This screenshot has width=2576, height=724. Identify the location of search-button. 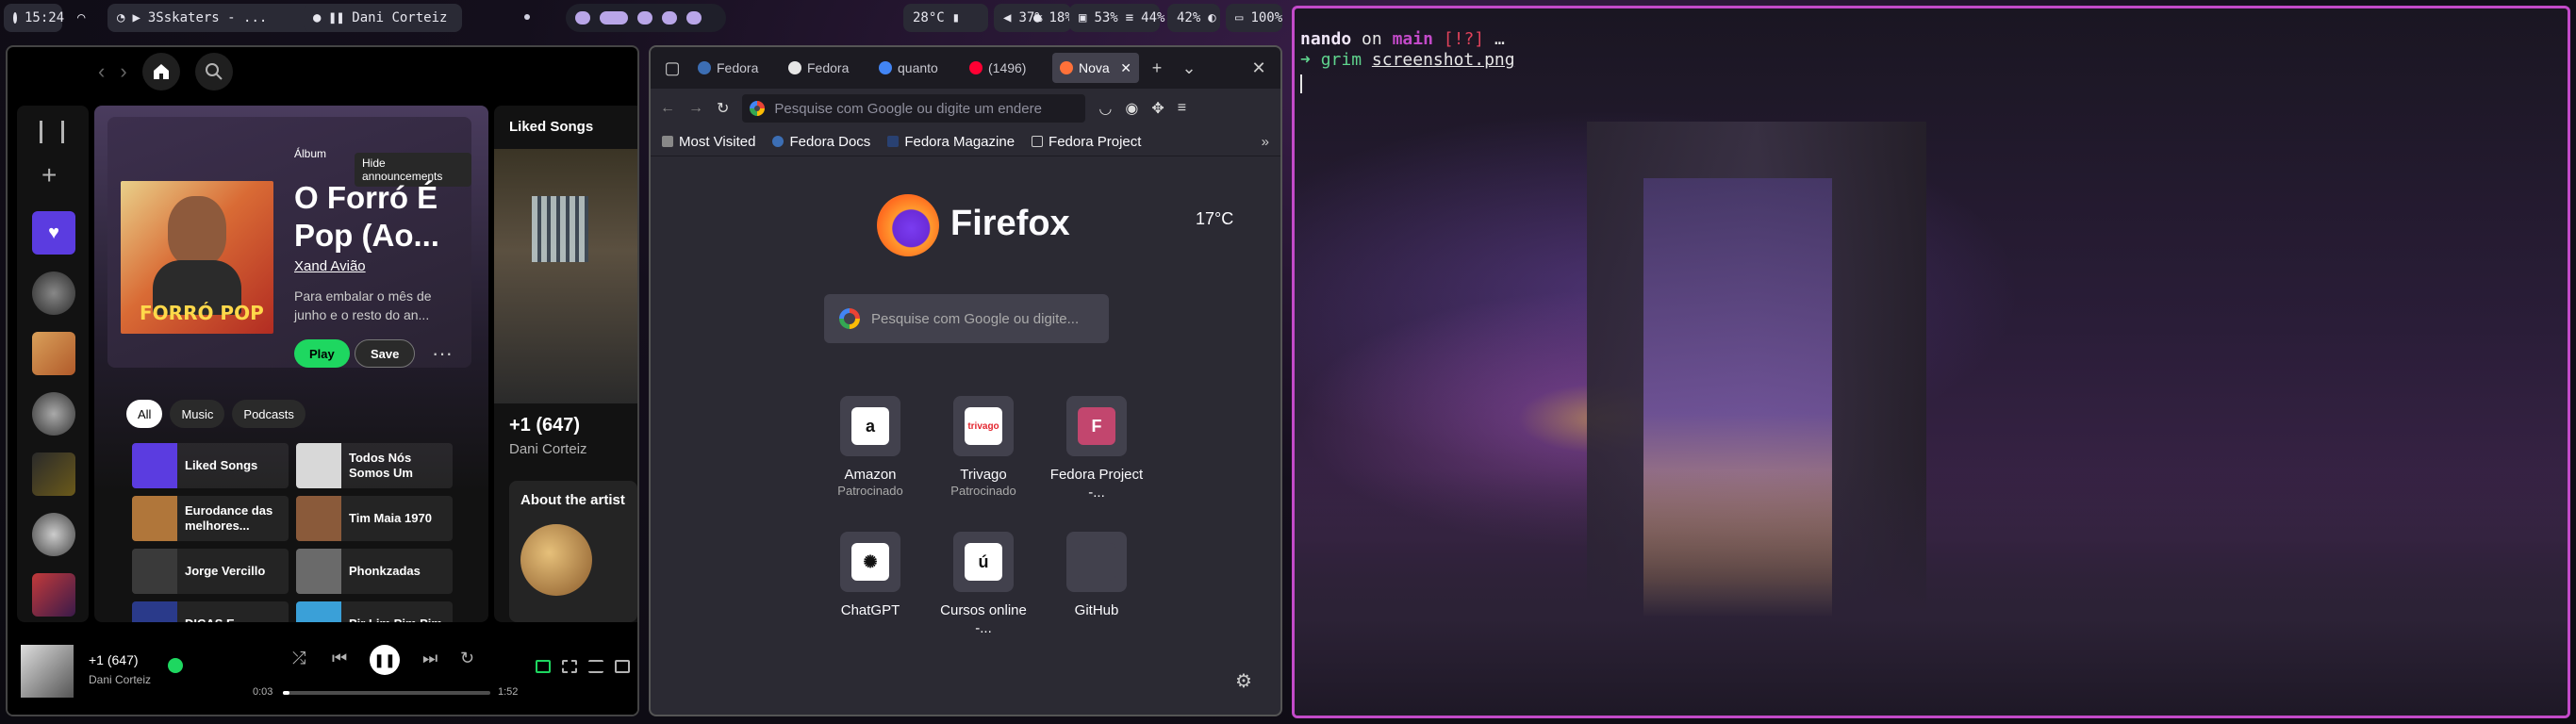
(213, 71).